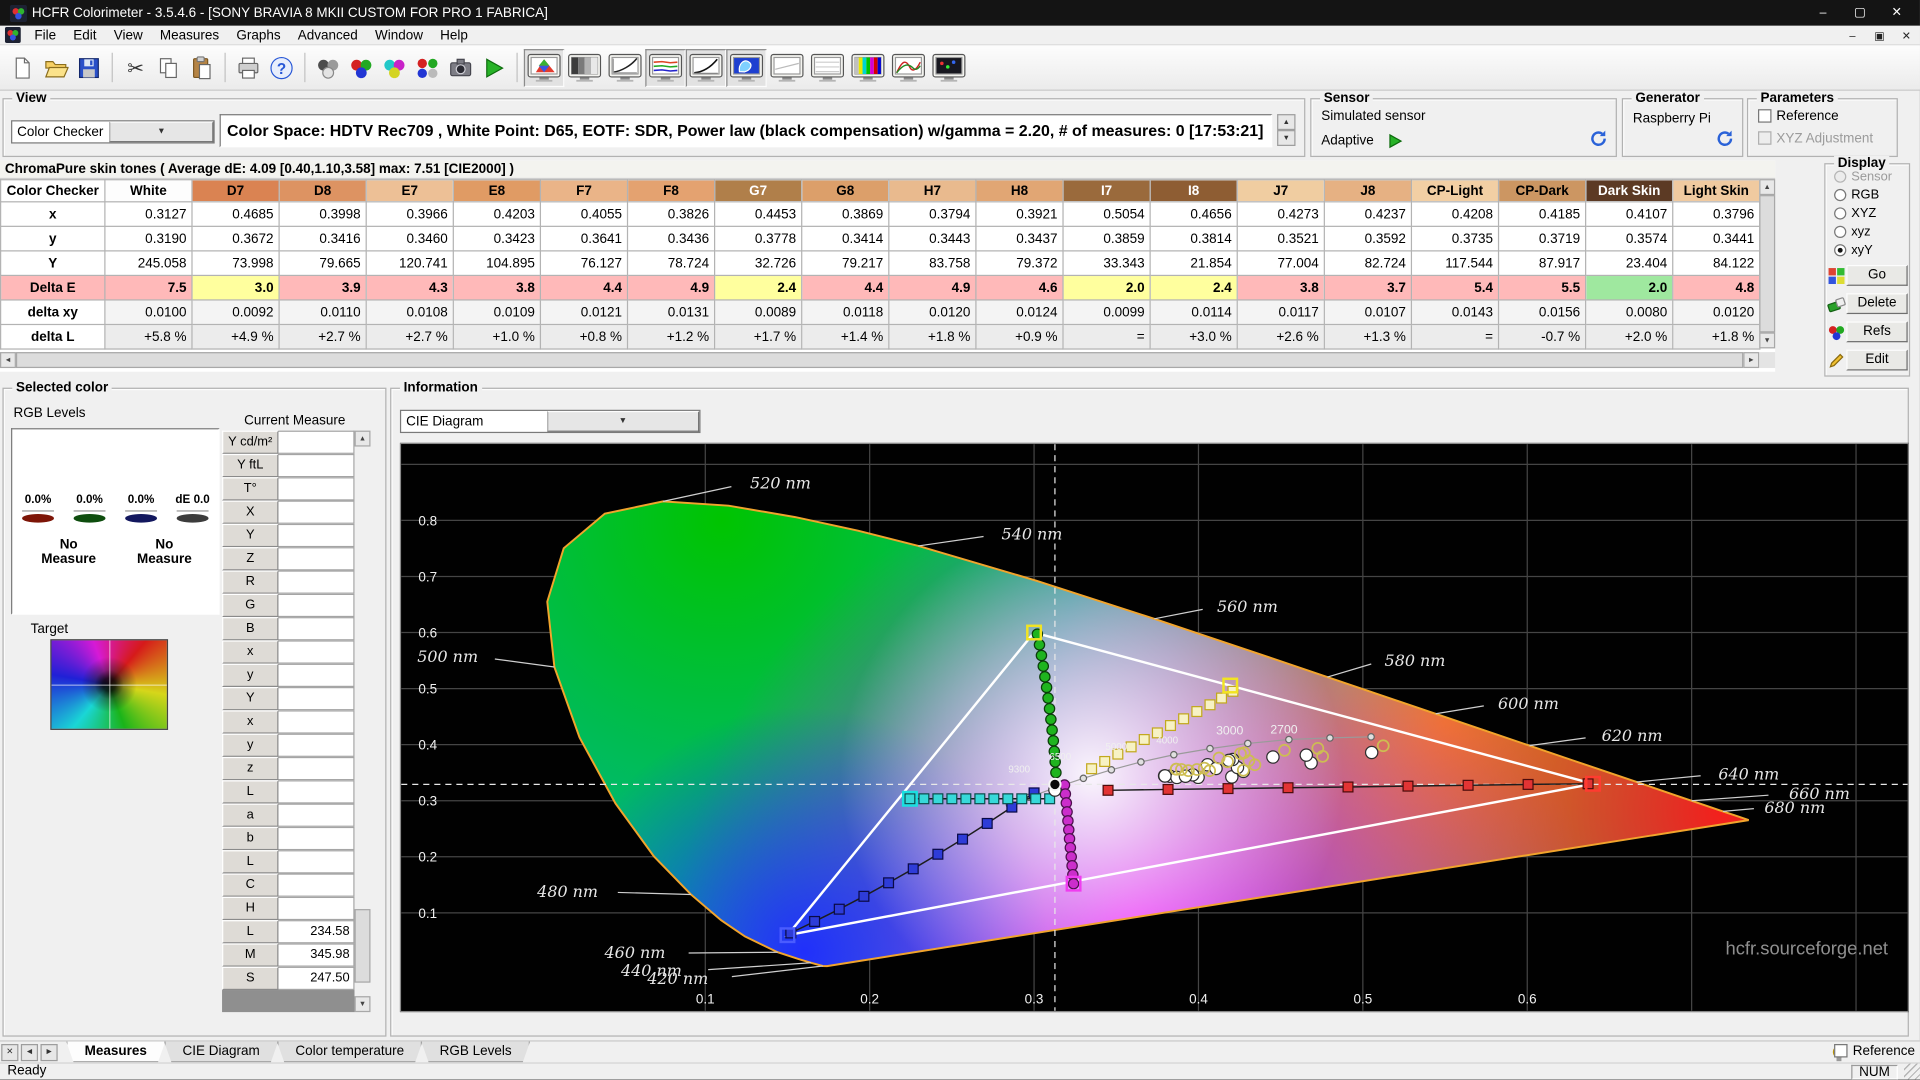 This screenshot has height=1080, width=1920. What do you see at coordinates (932, 238) in the screenshot?
I see `cell-y-h7: 0.3443` at bounding box center [932, 238].